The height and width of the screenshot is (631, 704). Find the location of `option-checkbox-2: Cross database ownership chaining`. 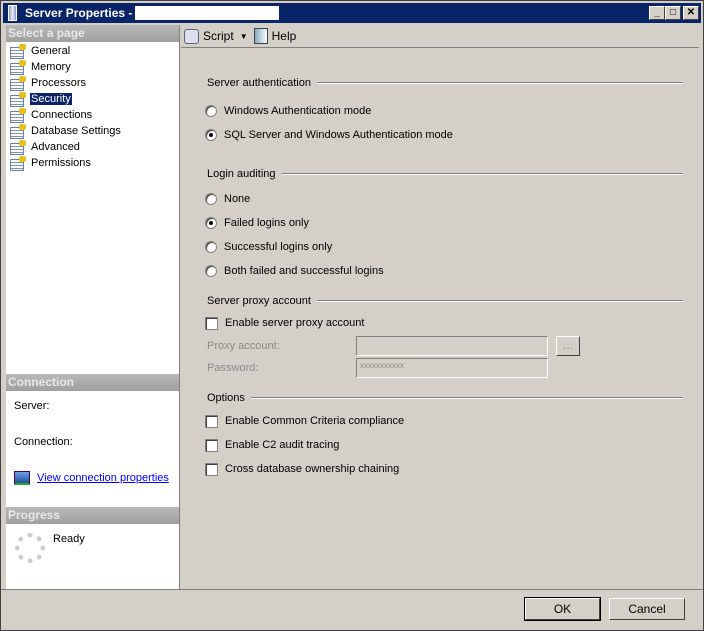

option-checkbox-2: Cross database ownership chaining is located at coordinates (302, 469).